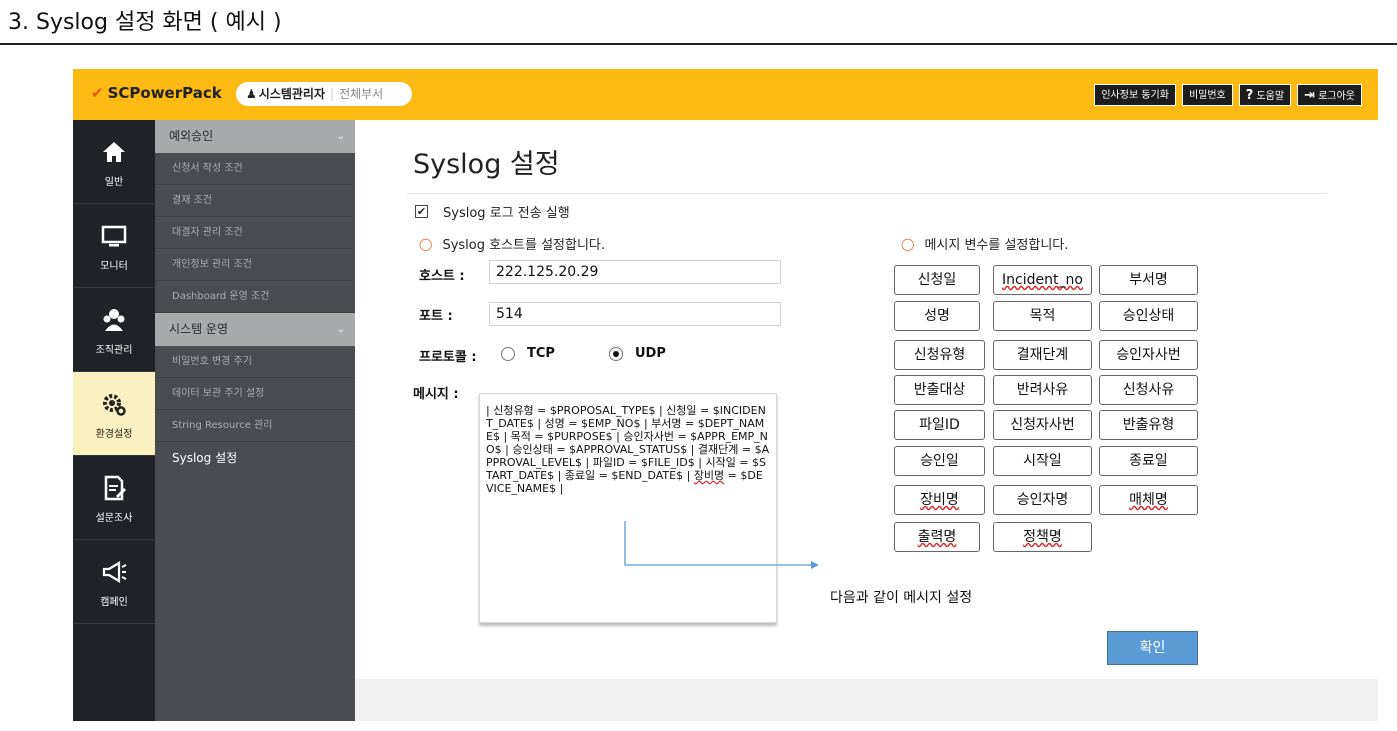 The image size is (1397, 731). I want to click on help-button: ? 도움말, so click(1265, 95).